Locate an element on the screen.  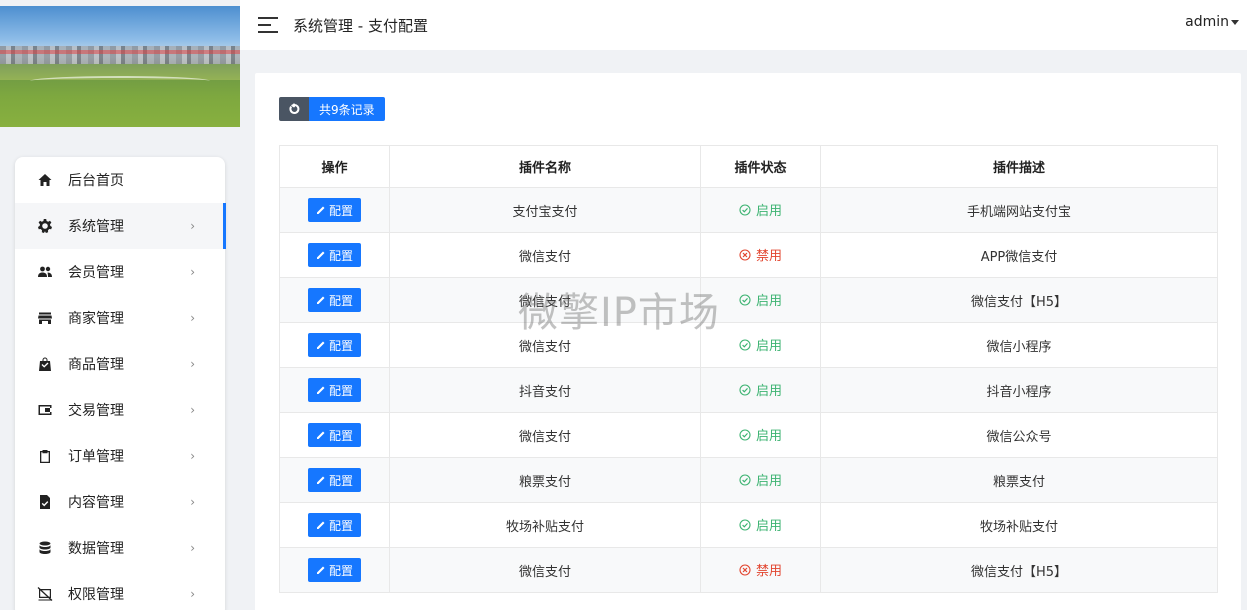
top-header: 系统管理 - 支付配置 admin is located at coordinates (743, 25).